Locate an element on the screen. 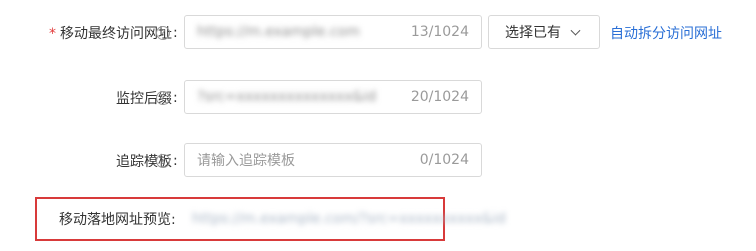  tracking-template-row: 追踪模板 ? : 请输入追踪模板 0/1024 is located at coordinates (378, 161).